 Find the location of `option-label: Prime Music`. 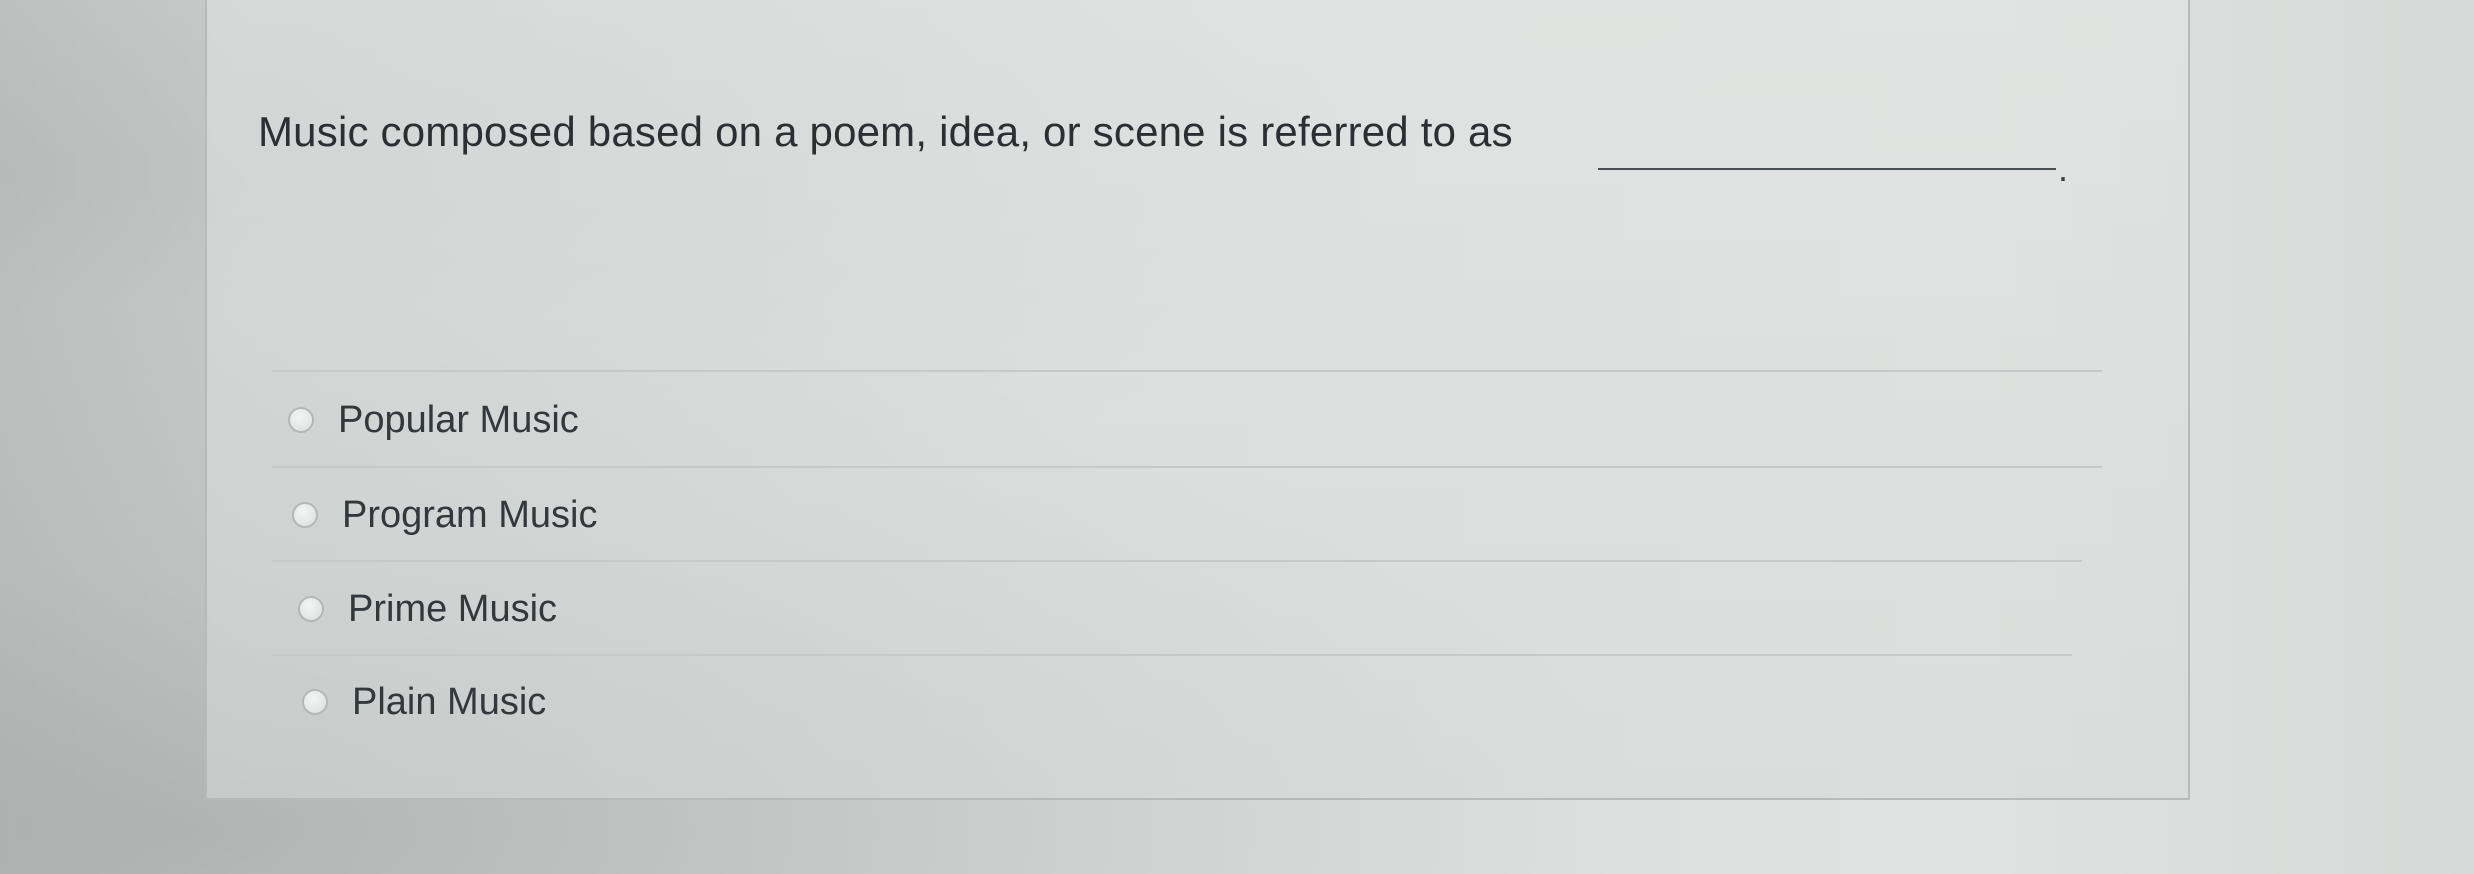

option-label: Prime Music is located at coordinates (453, 608).